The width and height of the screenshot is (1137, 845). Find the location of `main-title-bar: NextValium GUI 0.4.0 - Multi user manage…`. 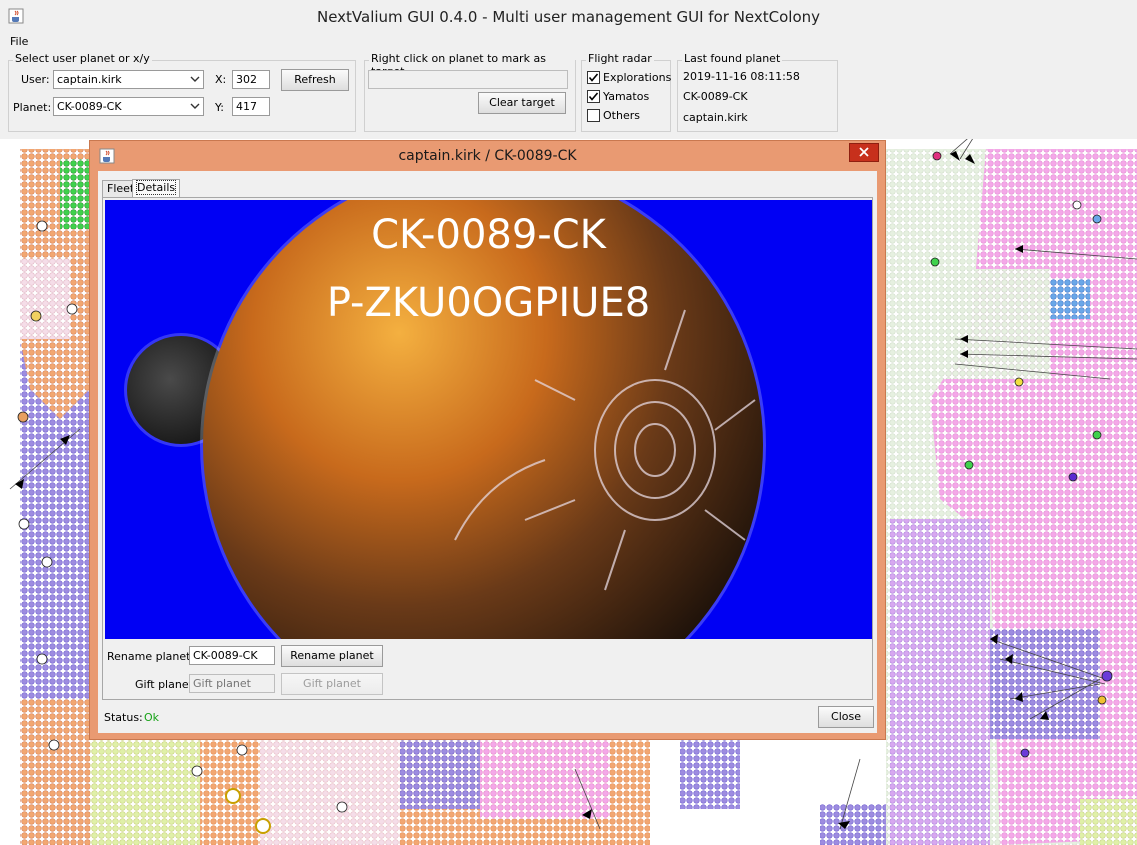

main-title-bar: NextValium GUI 0.4.0 - Multi user manage… is located at coordinates (568, 17).